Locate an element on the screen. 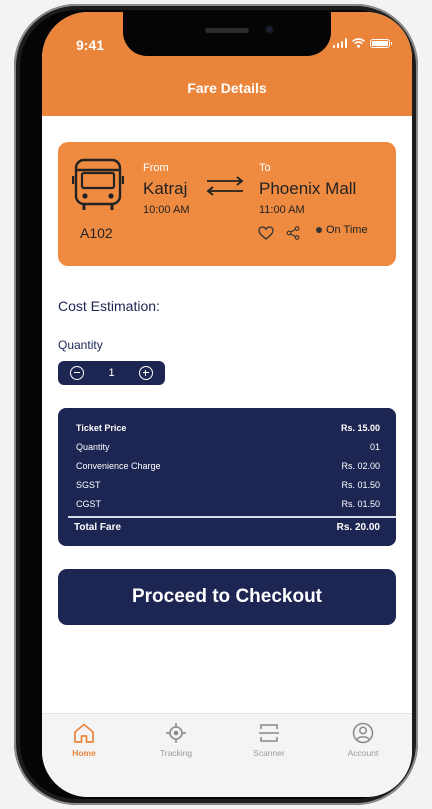 The image size is (432, 809). increment-icon is located at coordinates (146, 373).